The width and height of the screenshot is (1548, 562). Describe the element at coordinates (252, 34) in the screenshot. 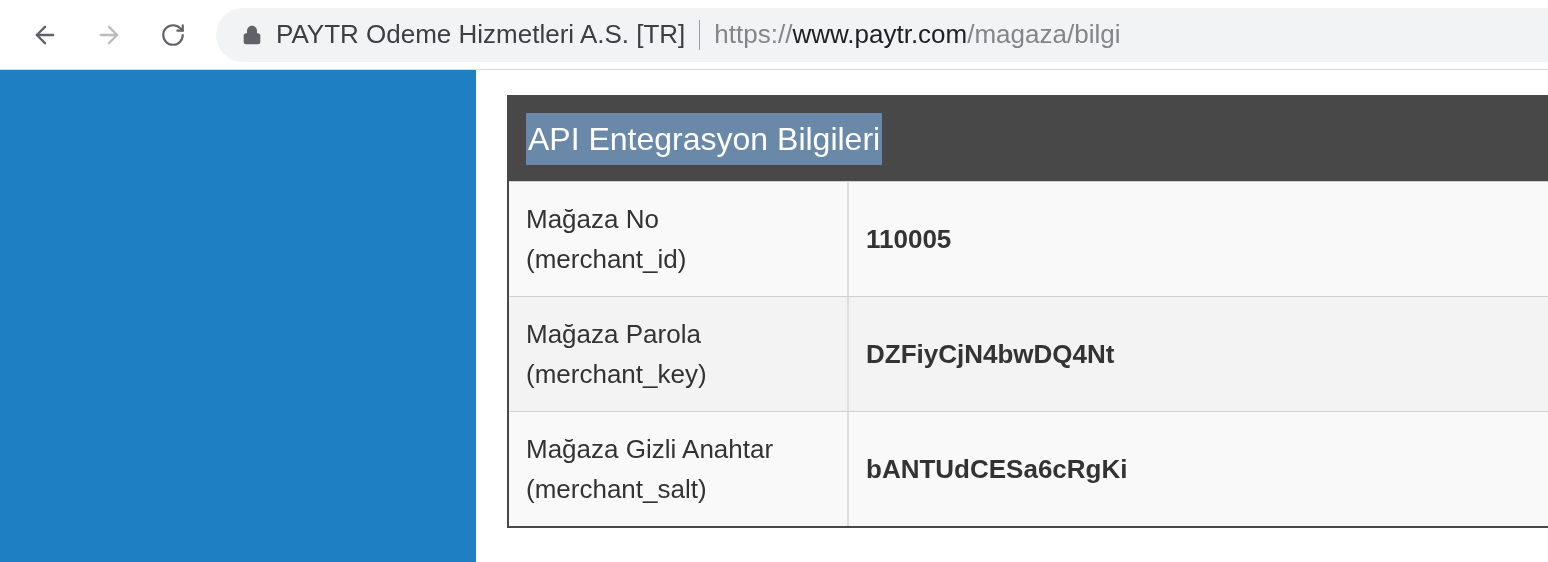

I see `lock-icon` at that location.